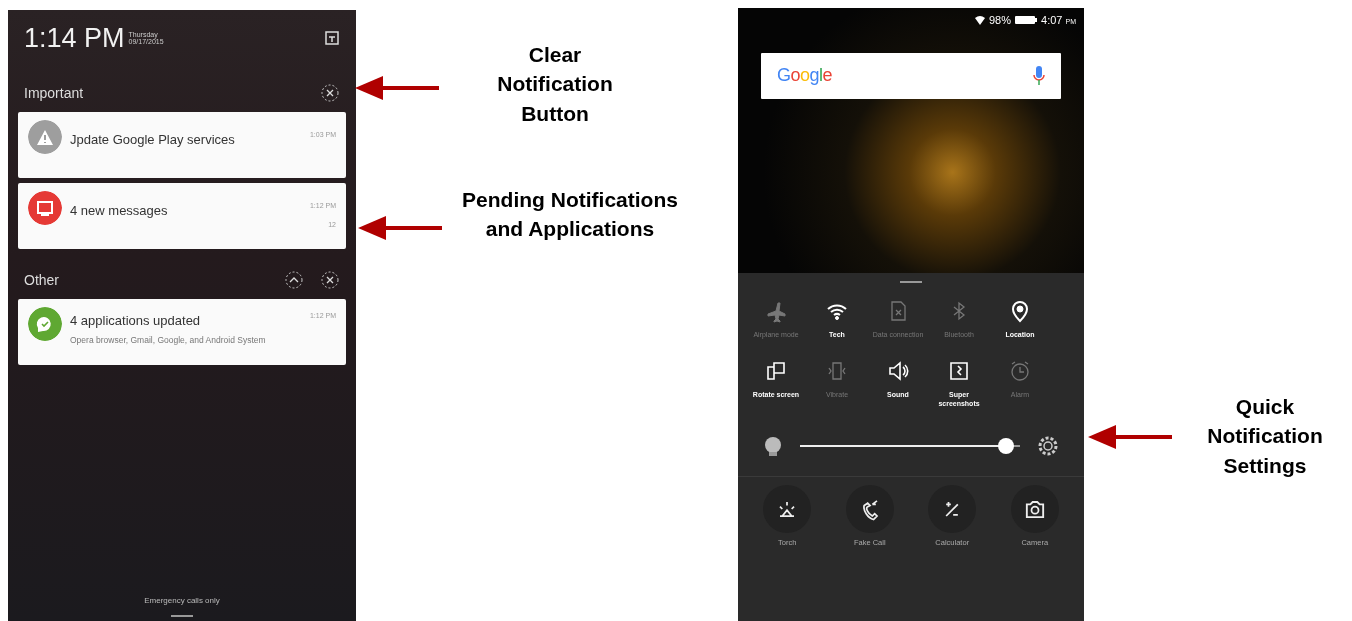 This screenshot has width=1352, height=621. I want to click on warning-icon, so click(45, 136).